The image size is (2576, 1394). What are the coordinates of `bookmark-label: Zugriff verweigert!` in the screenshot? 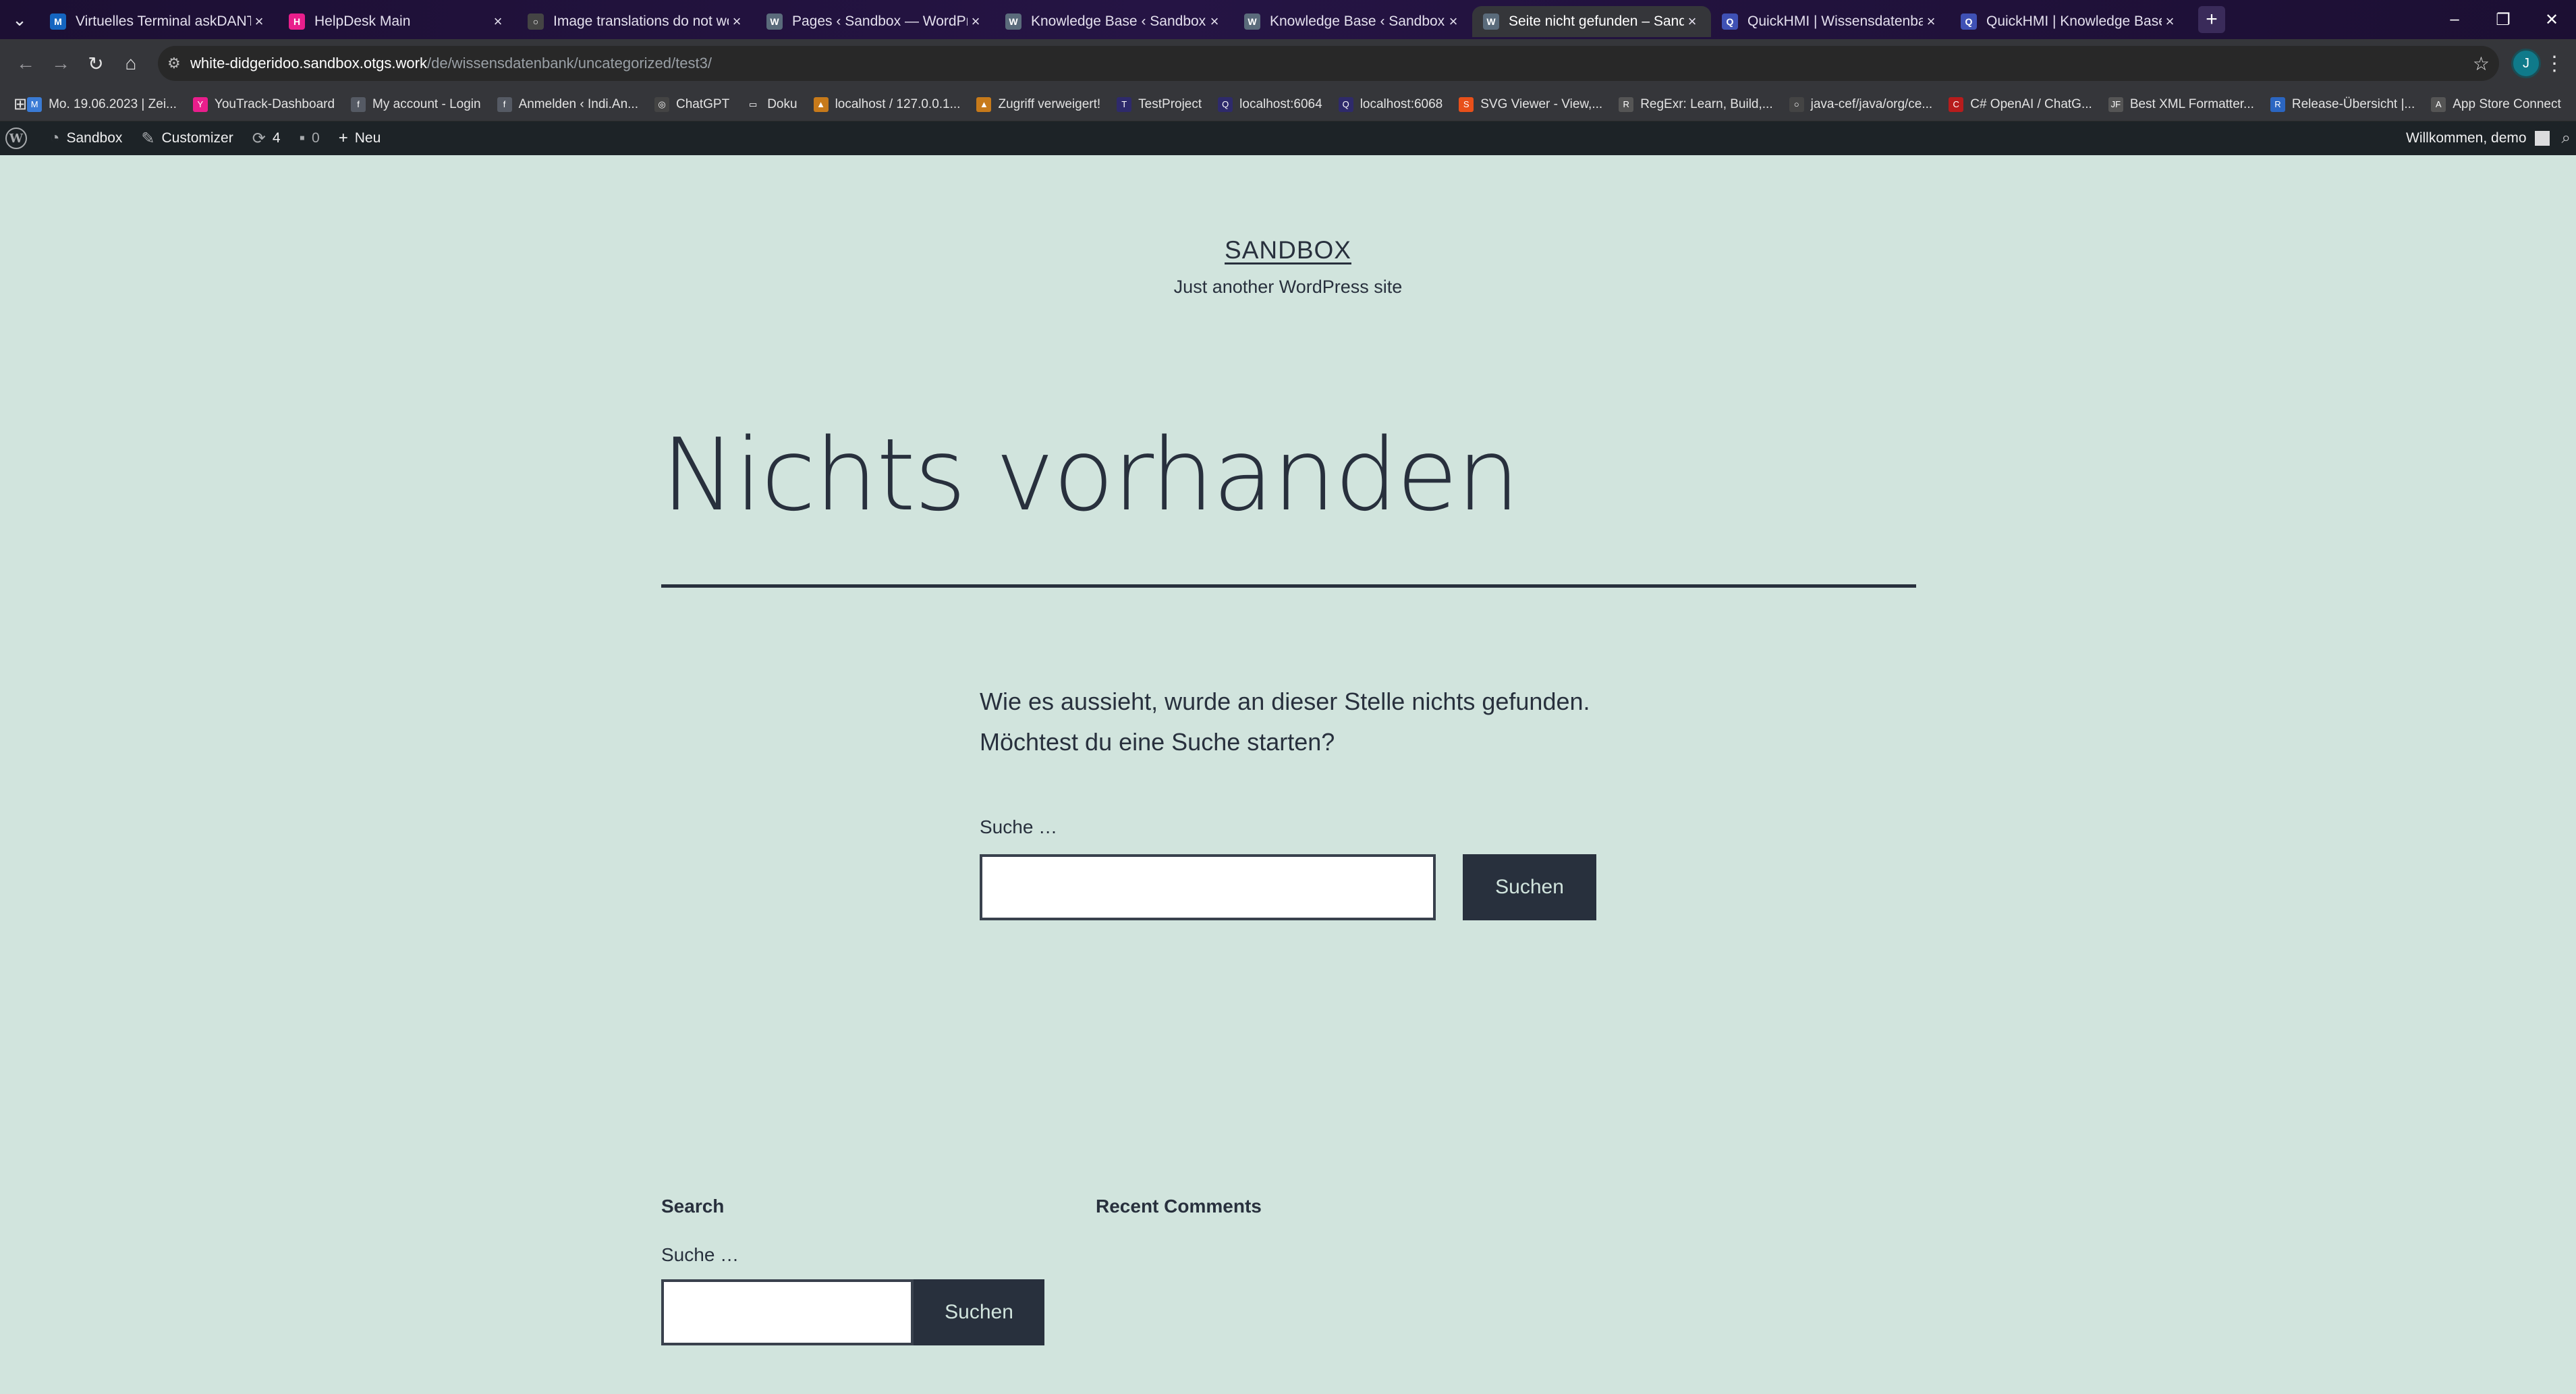 It's located at (1049, 103).